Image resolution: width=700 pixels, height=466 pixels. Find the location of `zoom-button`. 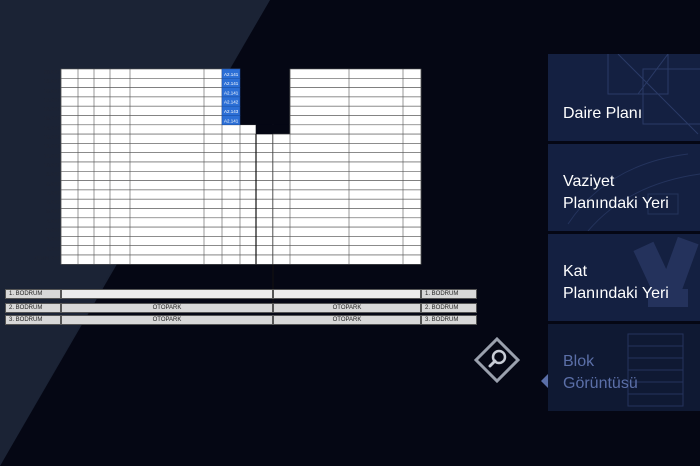

zoom-button is located at coordinates (497, 360).